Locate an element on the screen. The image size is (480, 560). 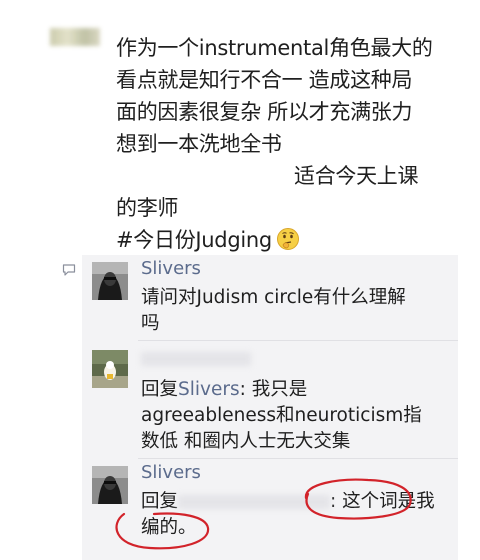
comment-line: 回复Slivers: 我只是 is located at coordinates (281, 390).